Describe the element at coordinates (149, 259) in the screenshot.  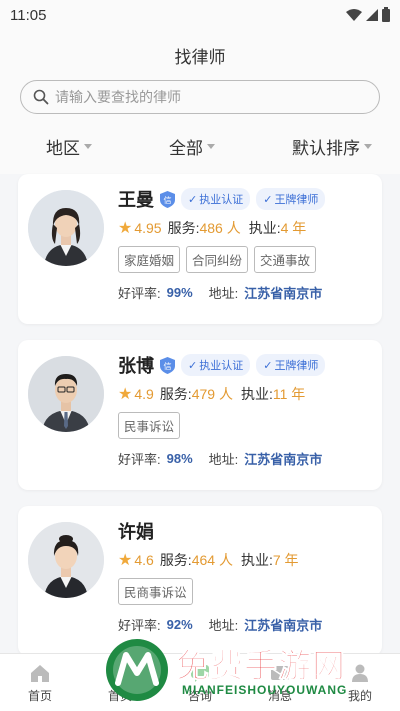
I see `practice-area-tag: 家庭婚姻` at that location.